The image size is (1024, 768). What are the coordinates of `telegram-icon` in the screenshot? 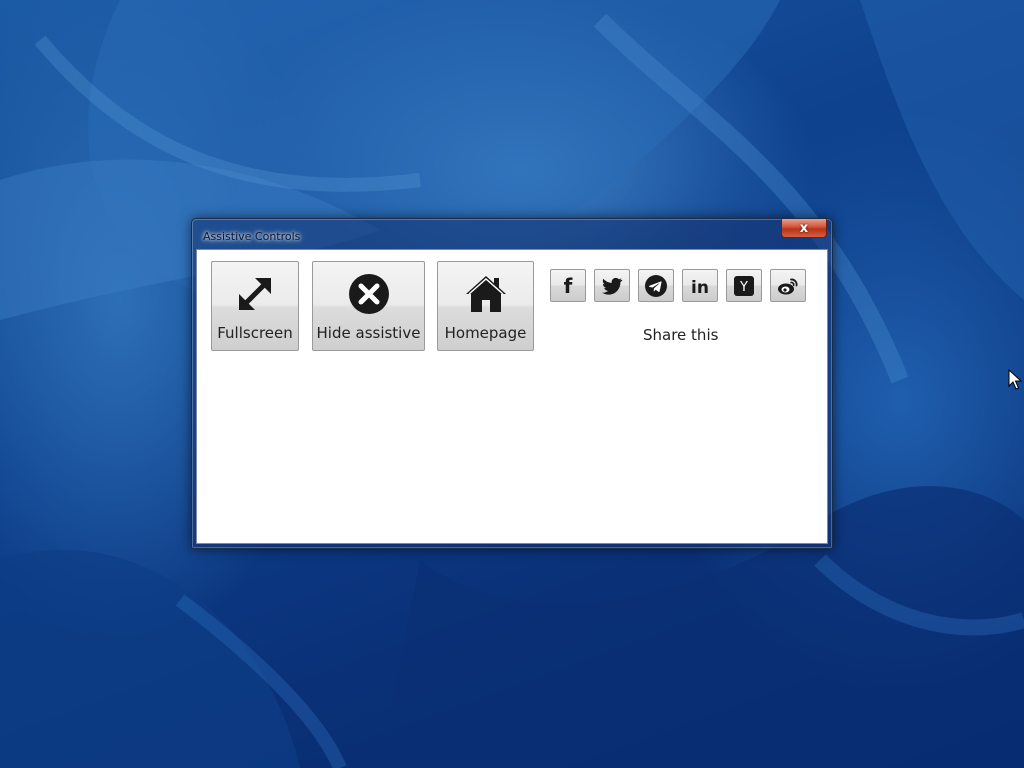 It's located at (656, 285).